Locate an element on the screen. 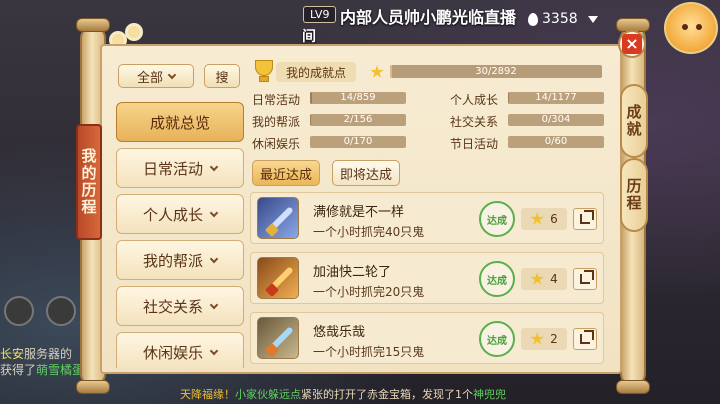  stream-title: 内部人员帅小鹏光临直播 is located at coordinates (428, 17).